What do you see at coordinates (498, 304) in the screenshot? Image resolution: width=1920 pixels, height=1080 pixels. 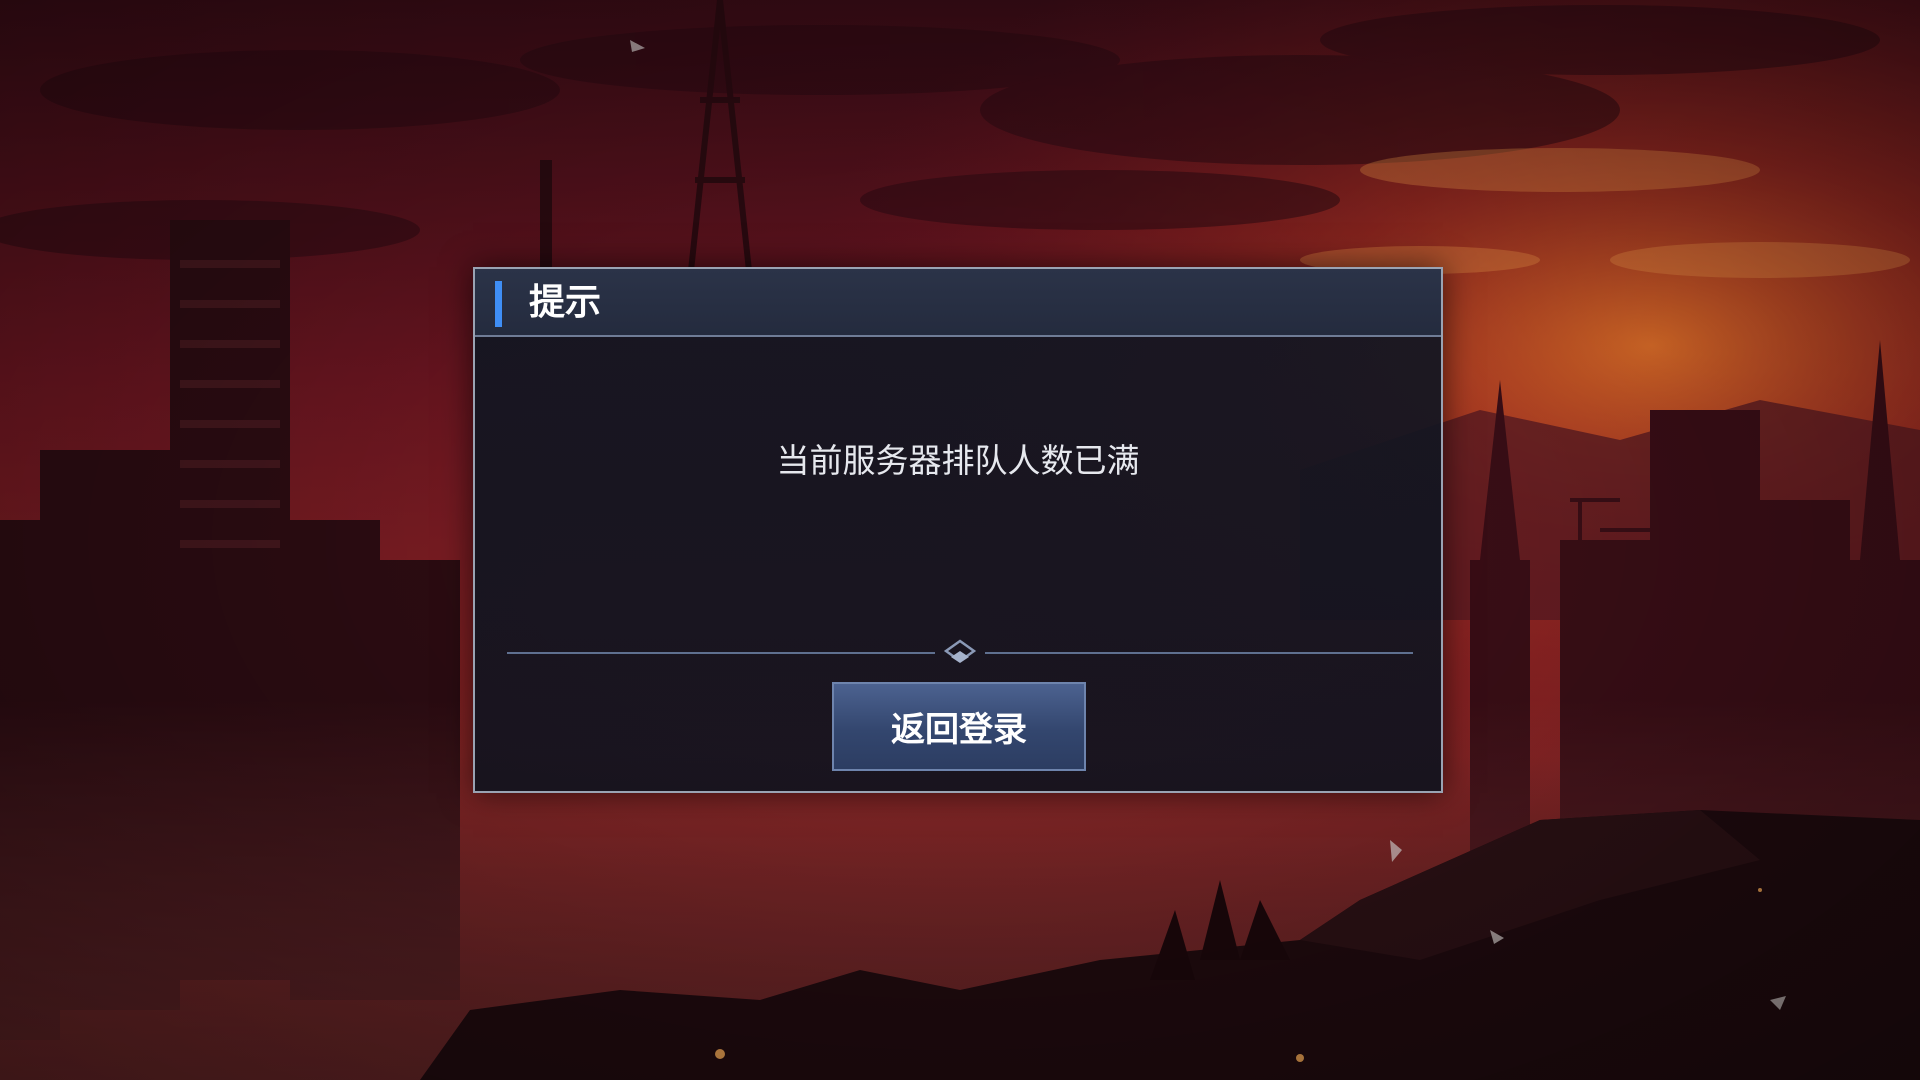 I see `header-accent-bar` at bounding box center [498, 304].